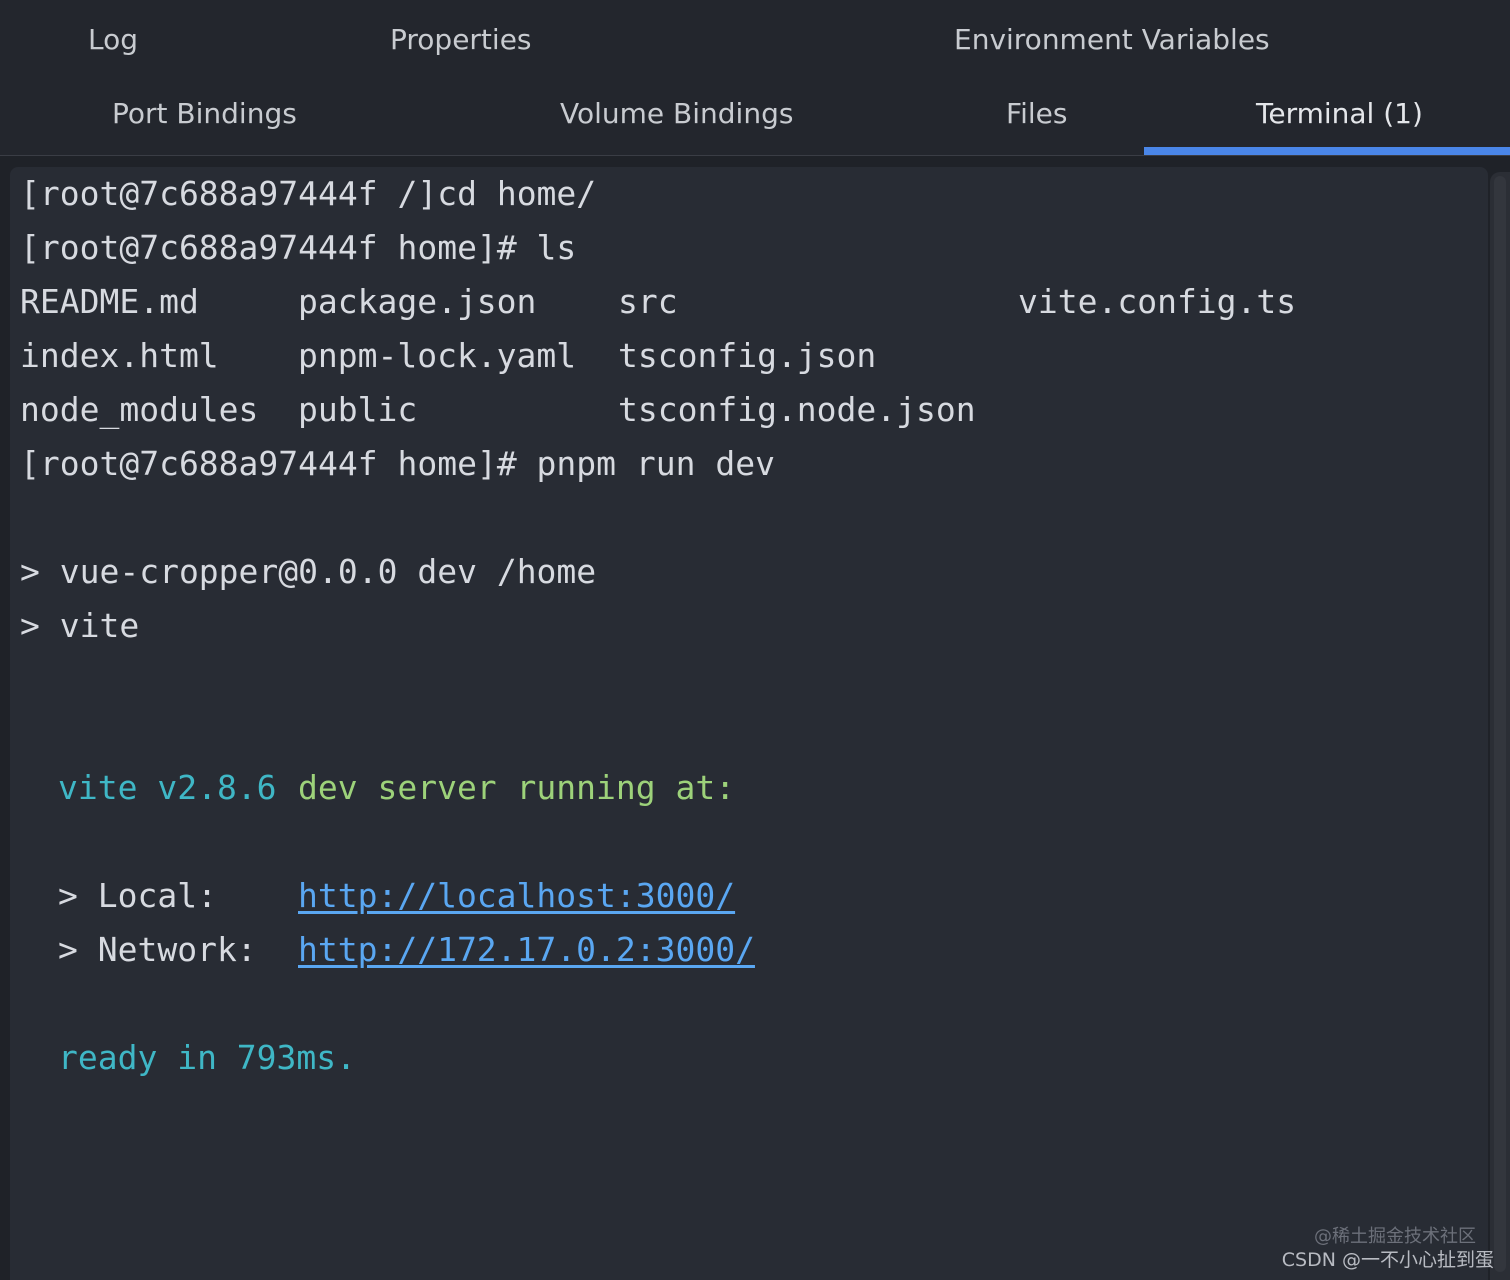  Describe the element at coordinates (298, 247) in the screenshot. I see `terminal-line-cmd2: [root@7c688a97444f home]# ls` at that location.